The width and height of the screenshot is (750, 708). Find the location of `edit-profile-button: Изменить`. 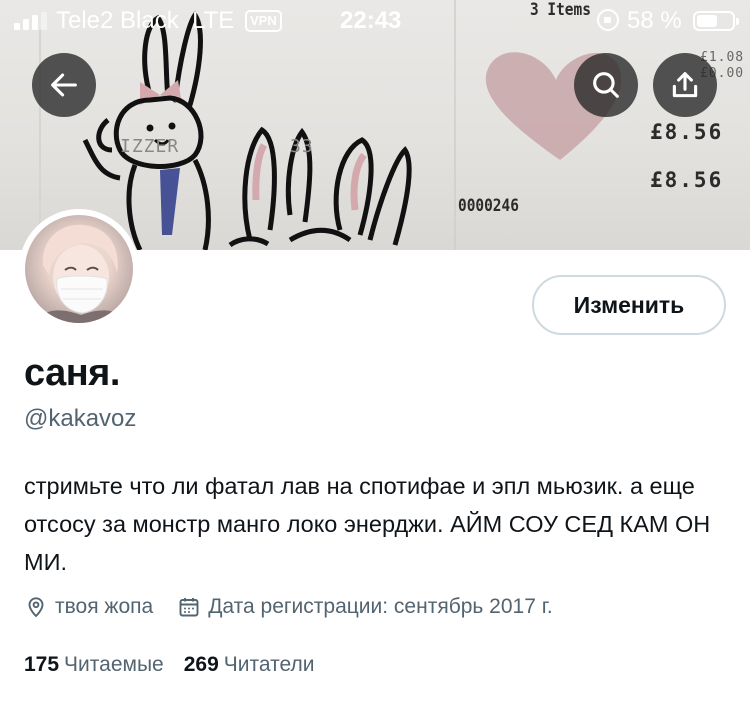

edit-profile-button: Изменить is located at coordinates (629, 305).